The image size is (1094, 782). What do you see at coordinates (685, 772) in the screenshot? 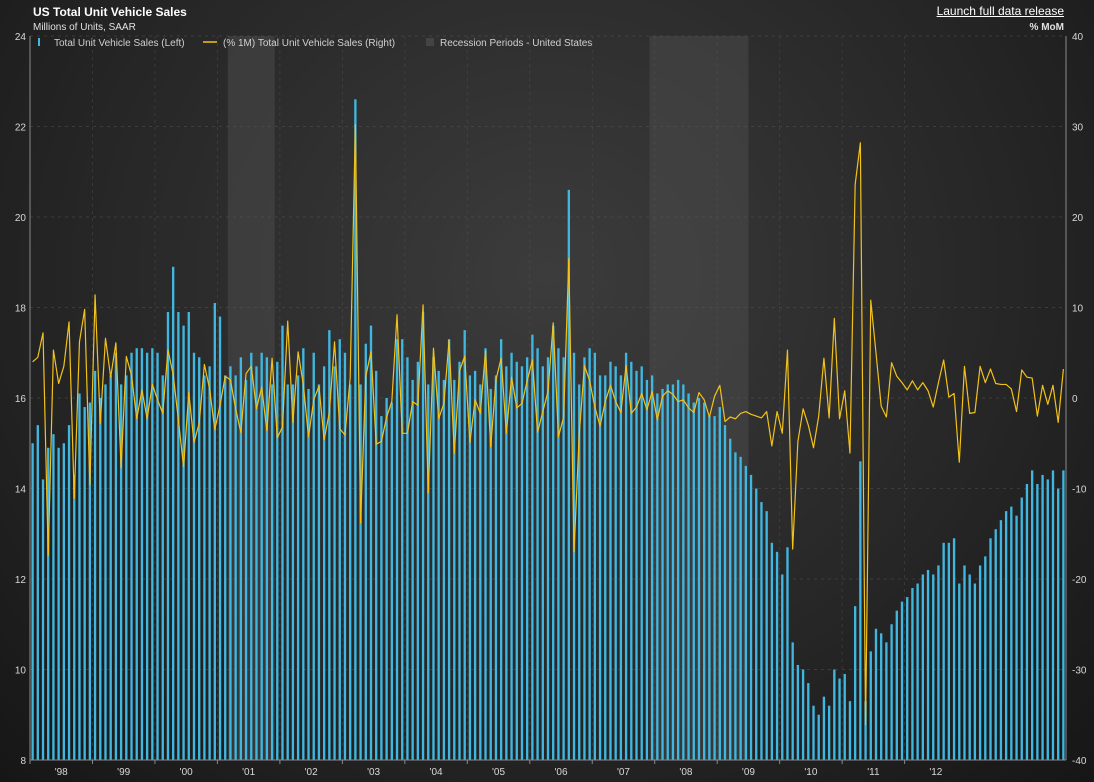
I see `x-tick-label: '08` at bounding box center [685, 772].